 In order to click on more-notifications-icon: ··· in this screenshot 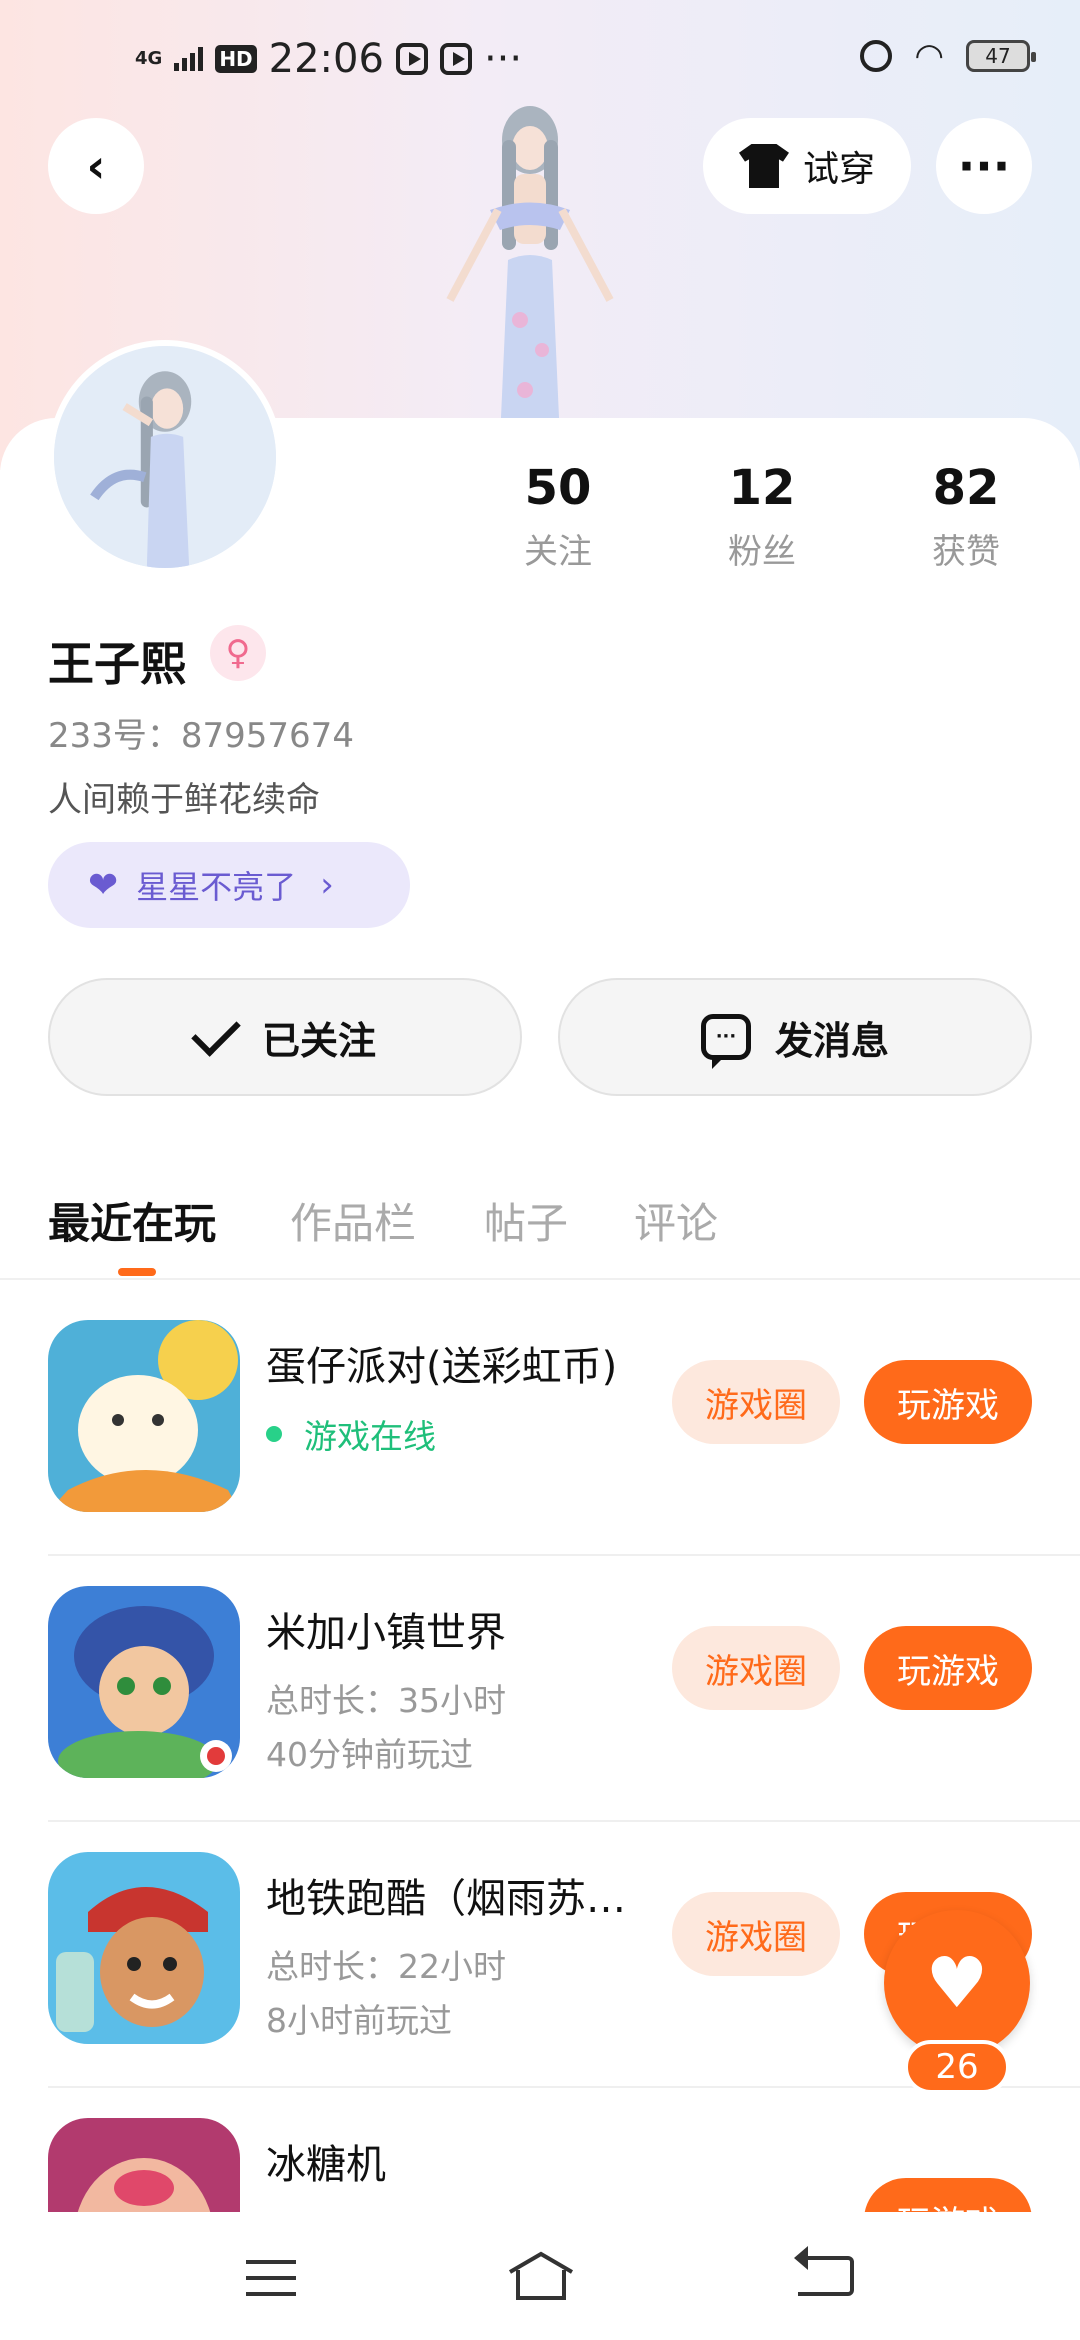, I will do `click(503, 59)`.